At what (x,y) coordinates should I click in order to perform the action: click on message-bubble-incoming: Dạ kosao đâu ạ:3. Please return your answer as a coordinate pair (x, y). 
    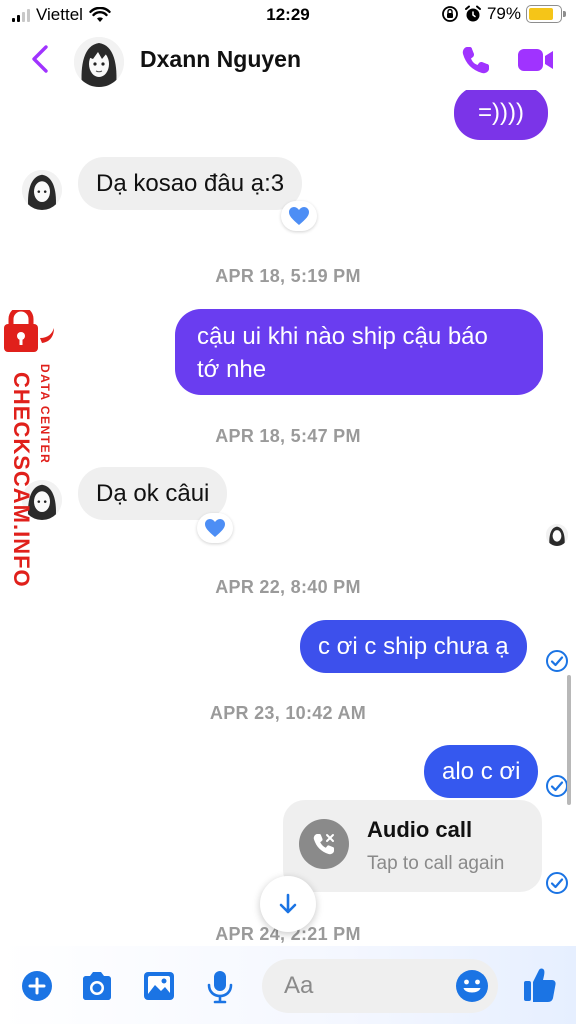
    Looking at the image, I should click on (190, 183).